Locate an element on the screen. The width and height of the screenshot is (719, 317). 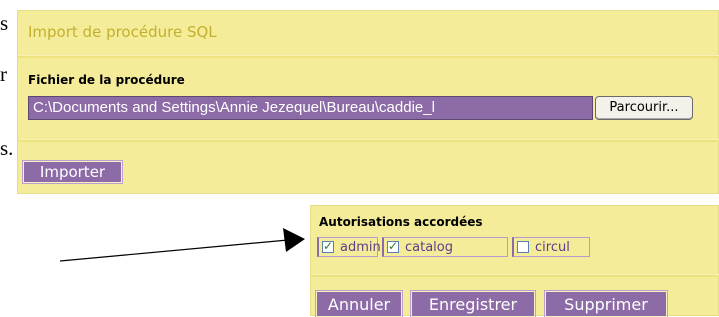
cancel-button: Annuler is located at coordinates (359, 303).